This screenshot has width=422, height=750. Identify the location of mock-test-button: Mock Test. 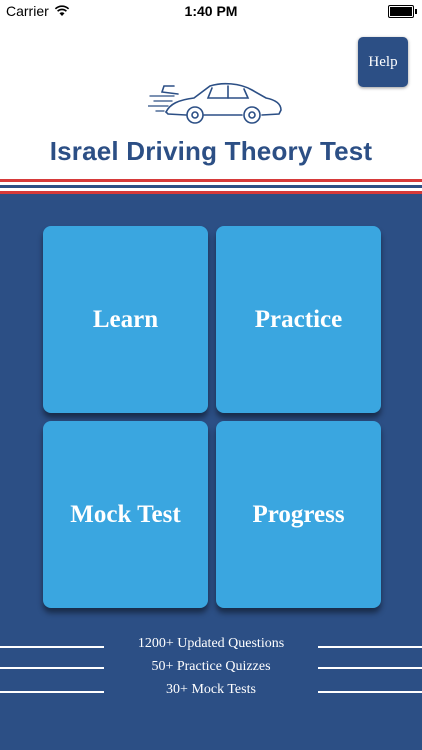
(125, 514).